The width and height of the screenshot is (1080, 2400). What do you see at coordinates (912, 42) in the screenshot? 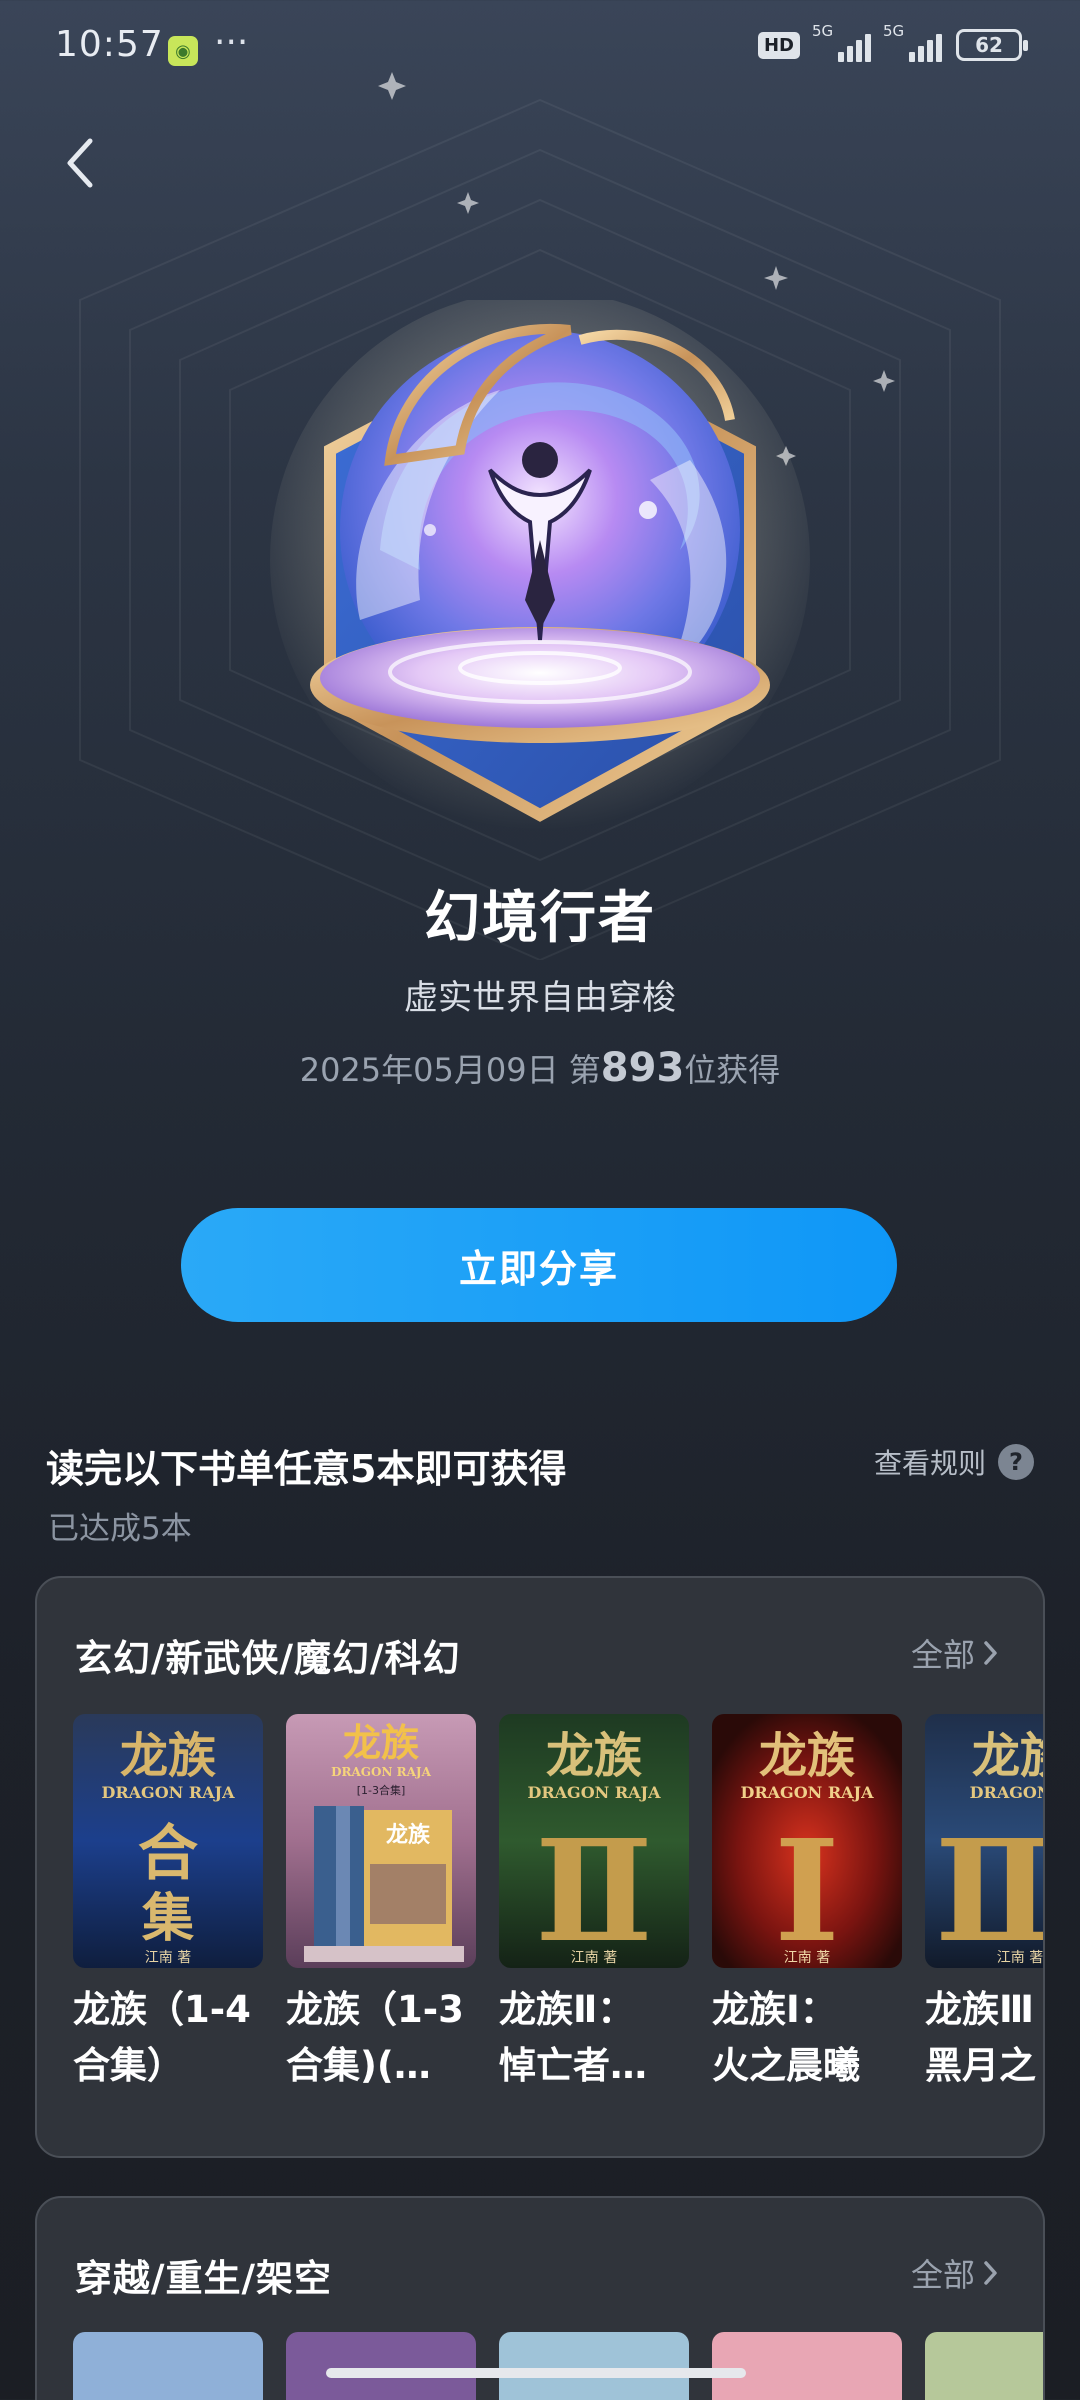
I see `signal-icon-2: 5G` at bounding box center [912, 42].